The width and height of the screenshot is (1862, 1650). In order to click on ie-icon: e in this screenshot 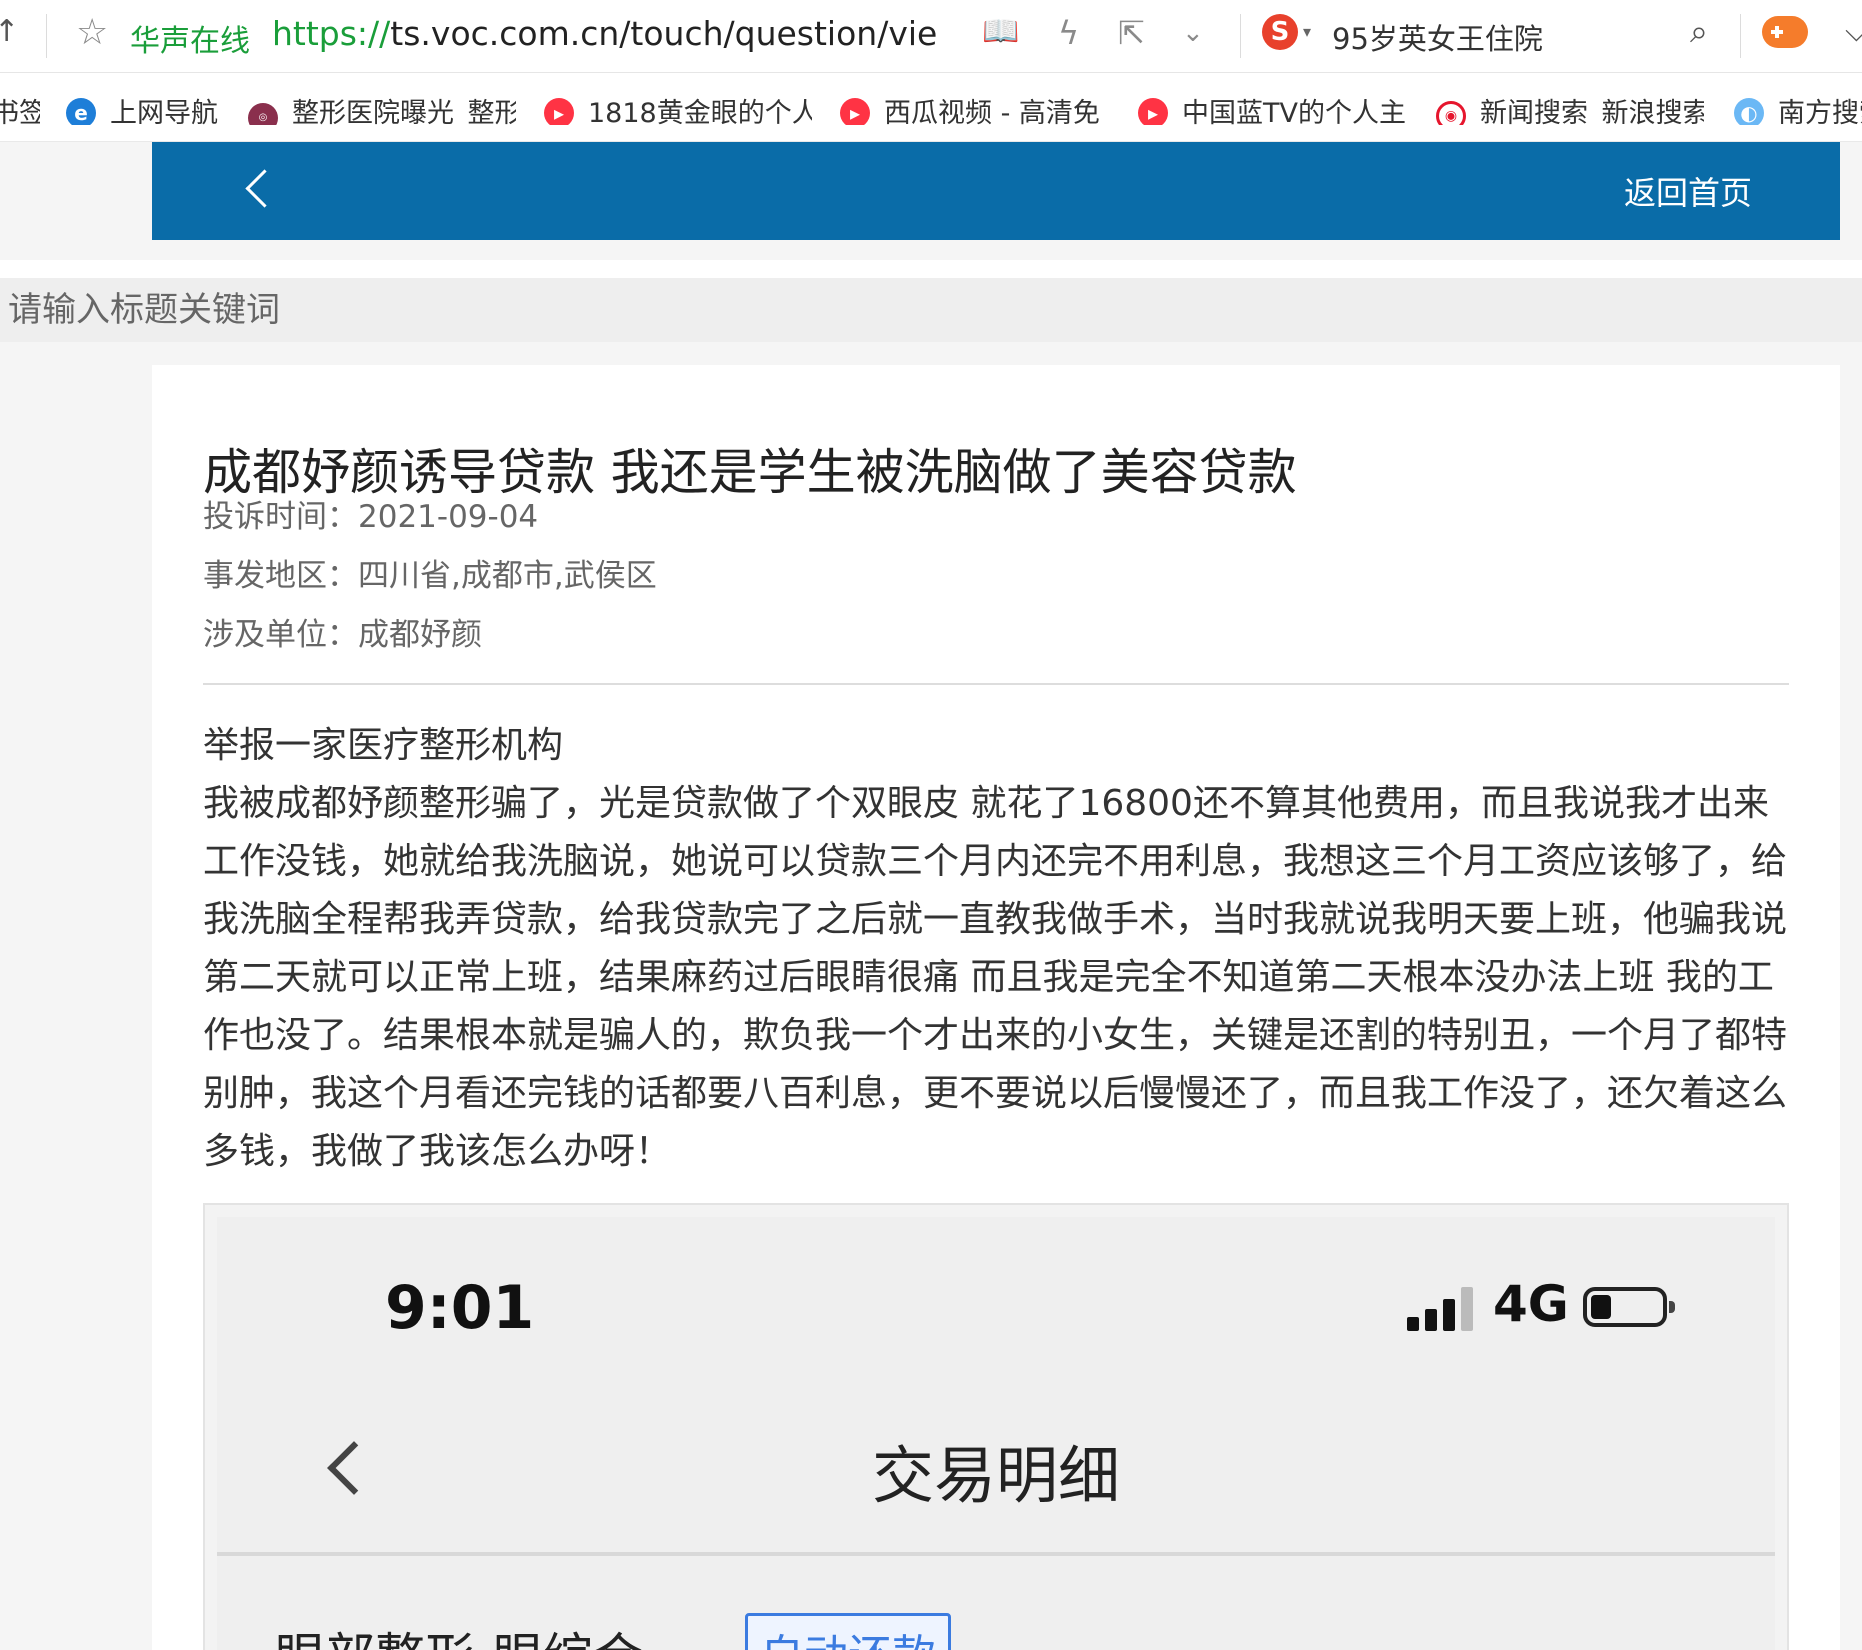, I will do `click(81, 111)`.